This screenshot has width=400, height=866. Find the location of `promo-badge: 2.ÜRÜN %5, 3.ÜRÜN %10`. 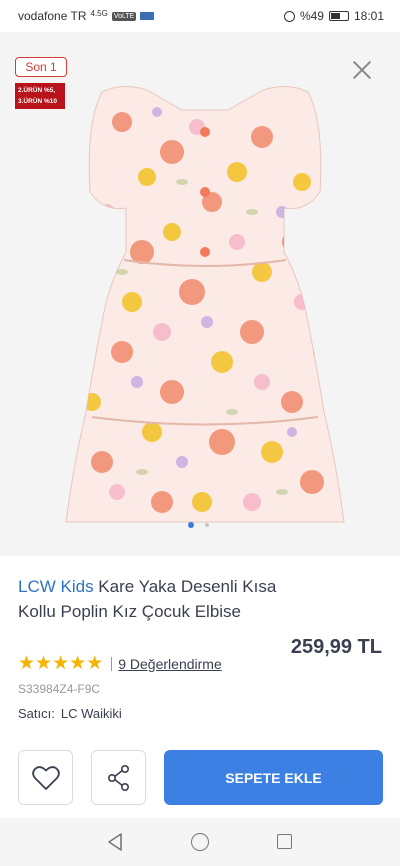

promo-badge: 2.ÜRÜN %5, 3.ÜRÜN %10 is located at coordinates (40, 96).